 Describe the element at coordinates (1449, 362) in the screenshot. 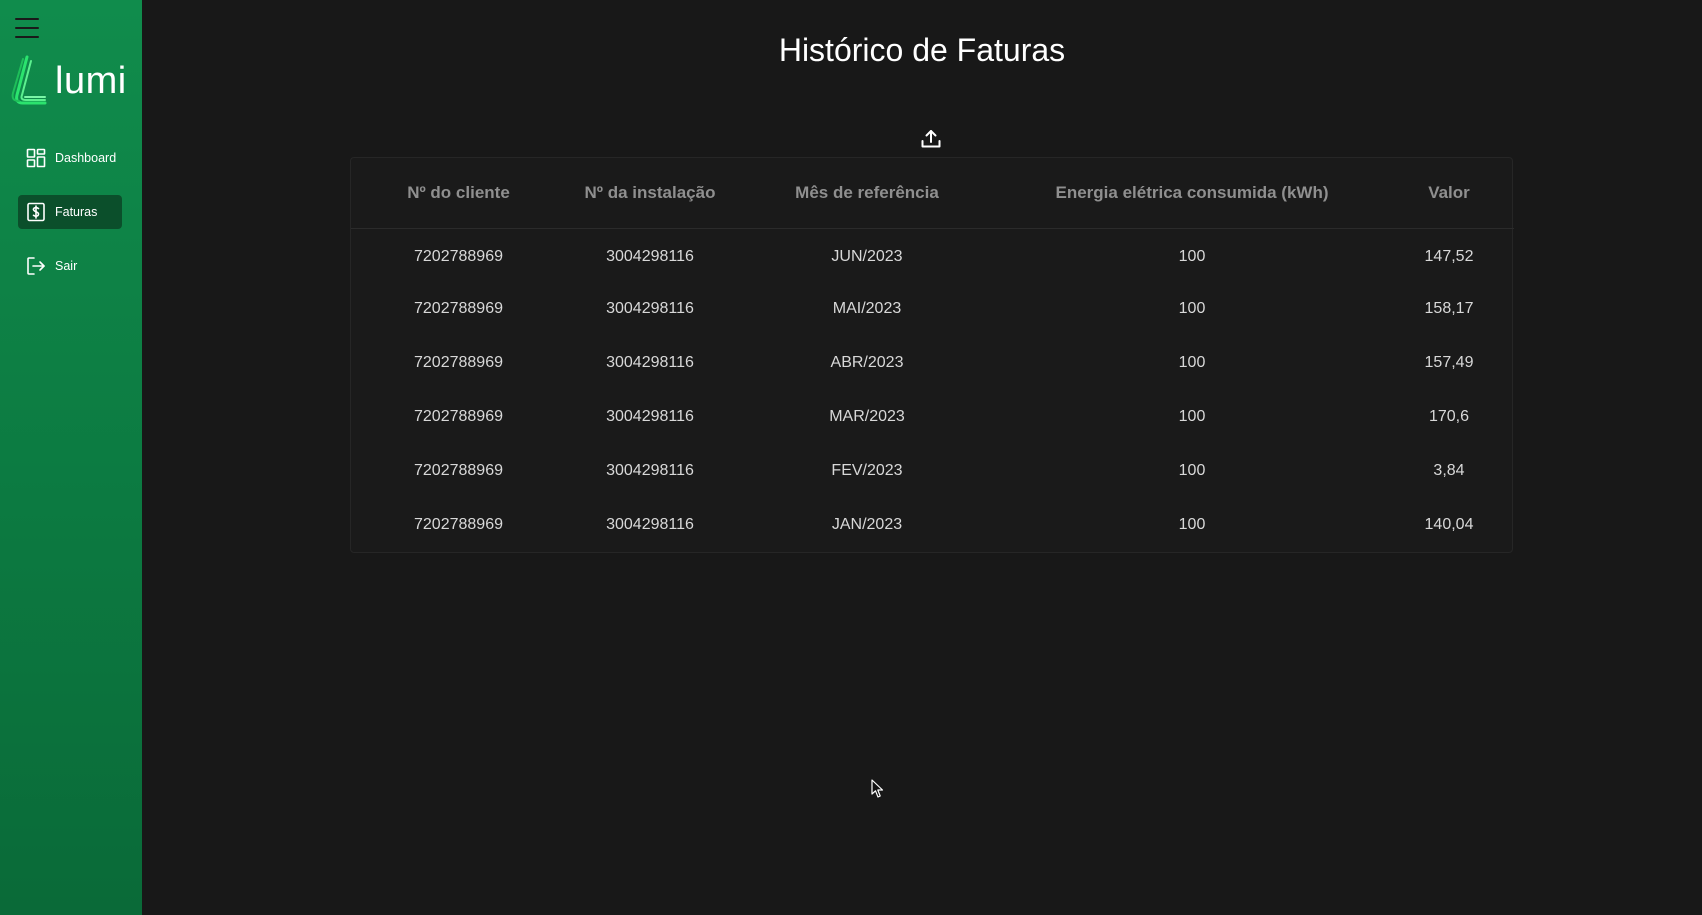

I see `cell-valor: 157,49` at that location.